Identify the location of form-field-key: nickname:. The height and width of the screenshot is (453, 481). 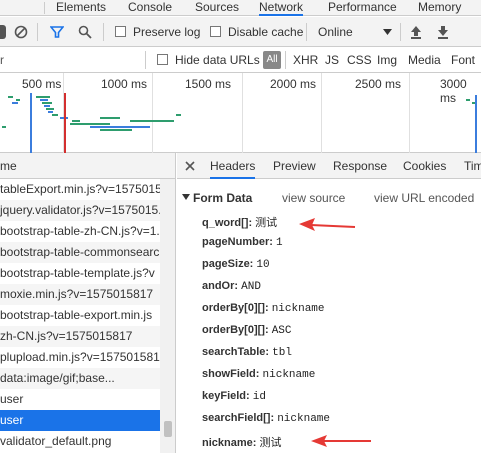
(229, 443).